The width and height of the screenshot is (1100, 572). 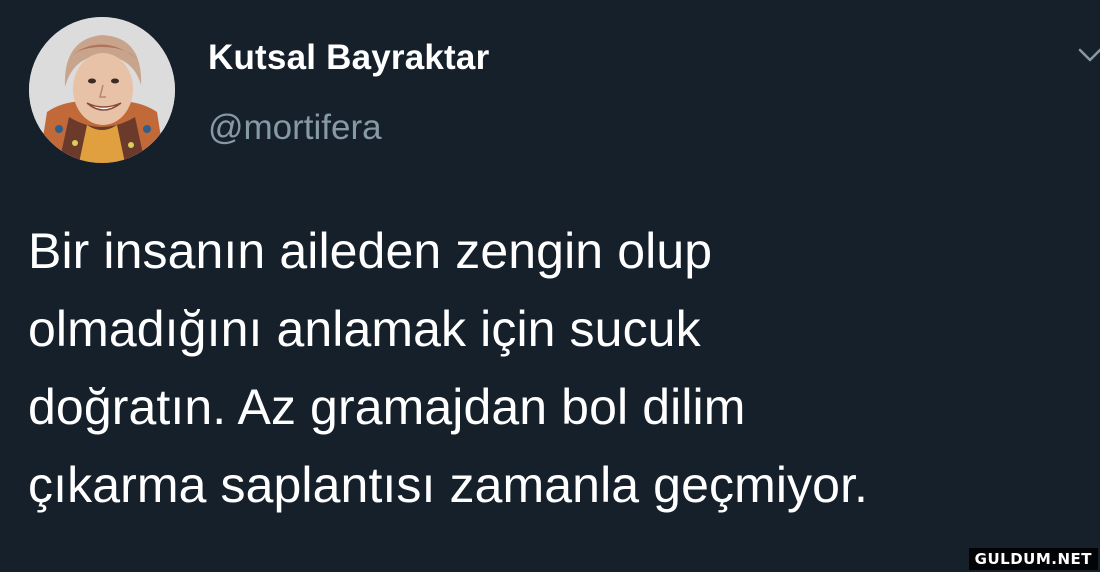 I want to click on avatar-image, so click(x=102, y=90).